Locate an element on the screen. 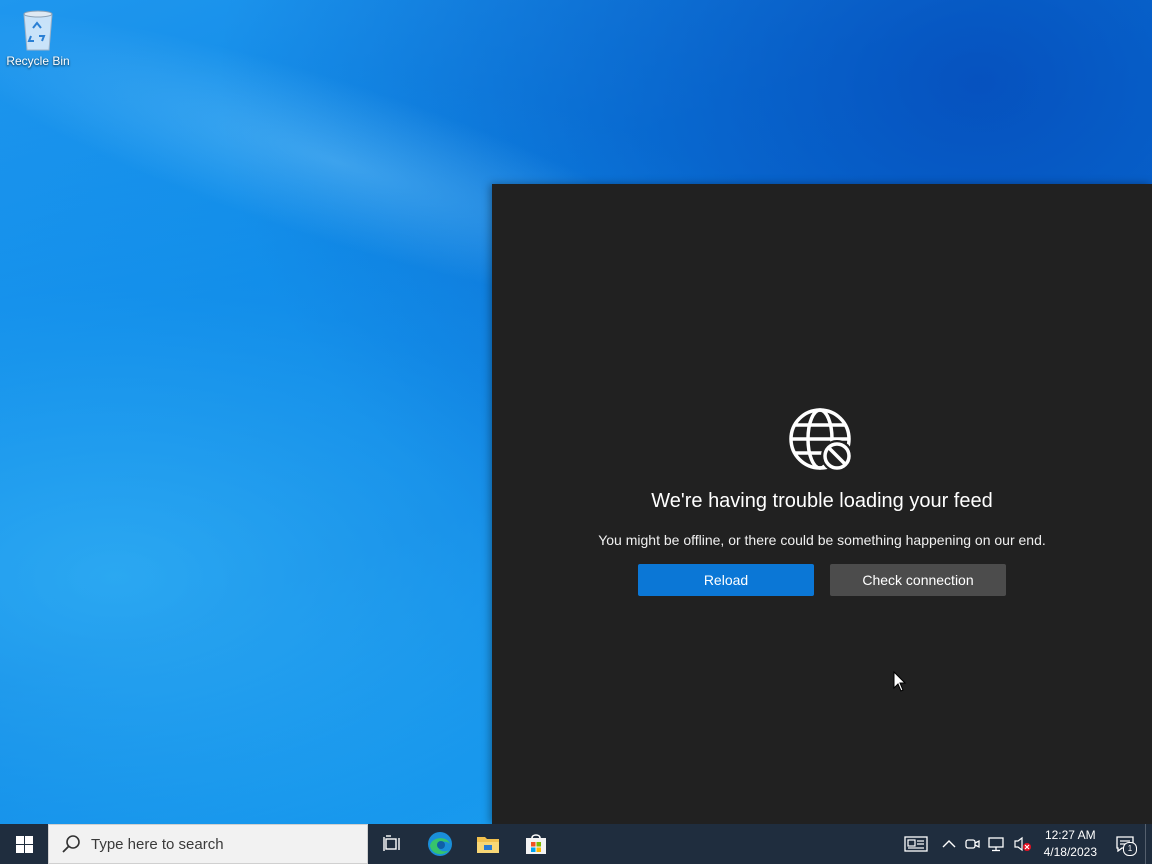 Image resolution: width=1152 pixels, height=864 pixels. volume-button is located at coordinates (1023, 844).